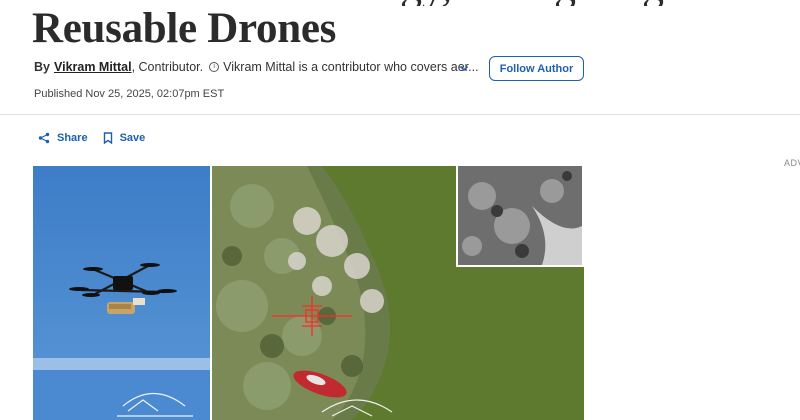 Image resolution: width=800 pixels, height=420 pixels. I want to click on advertisement-label: ADV, so click(792, 163).